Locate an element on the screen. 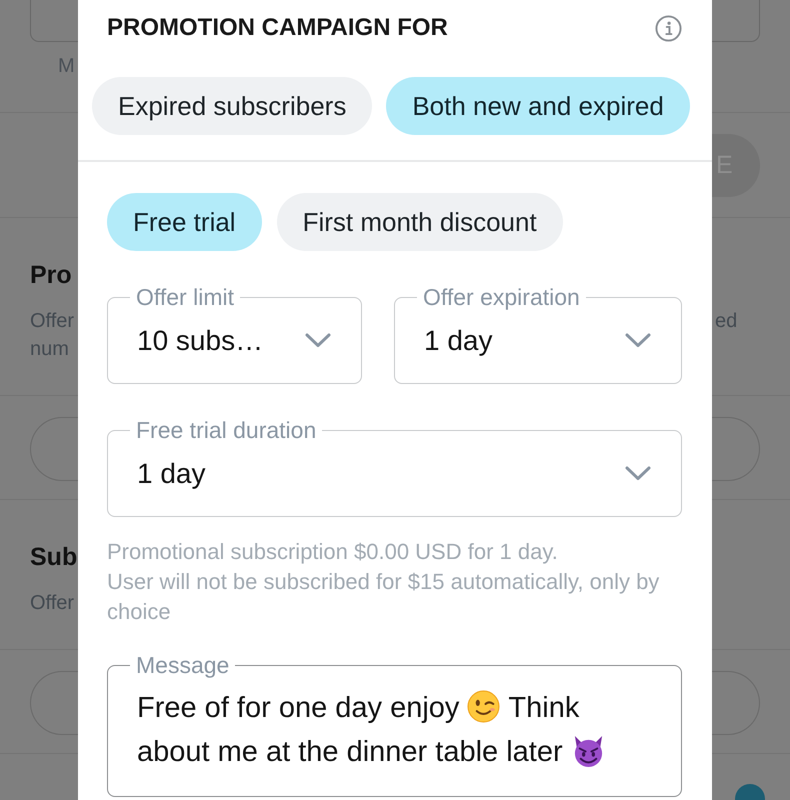  option-chip: Both new and expired is located at coordinates (538, 106).